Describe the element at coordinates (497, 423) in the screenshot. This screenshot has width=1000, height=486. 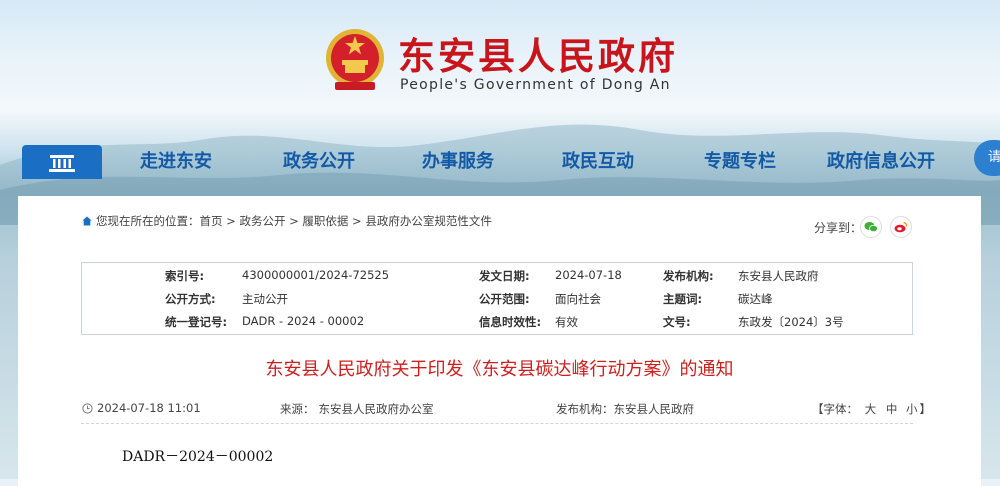
I see `divider` at that location.